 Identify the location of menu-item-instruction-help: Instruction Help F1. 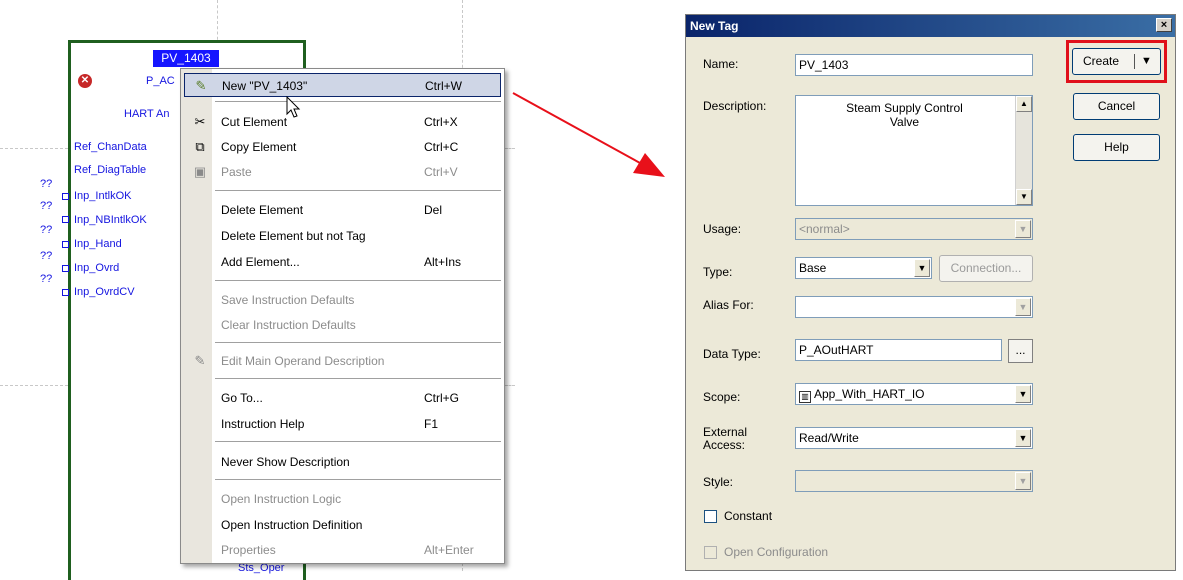
(342, 424).